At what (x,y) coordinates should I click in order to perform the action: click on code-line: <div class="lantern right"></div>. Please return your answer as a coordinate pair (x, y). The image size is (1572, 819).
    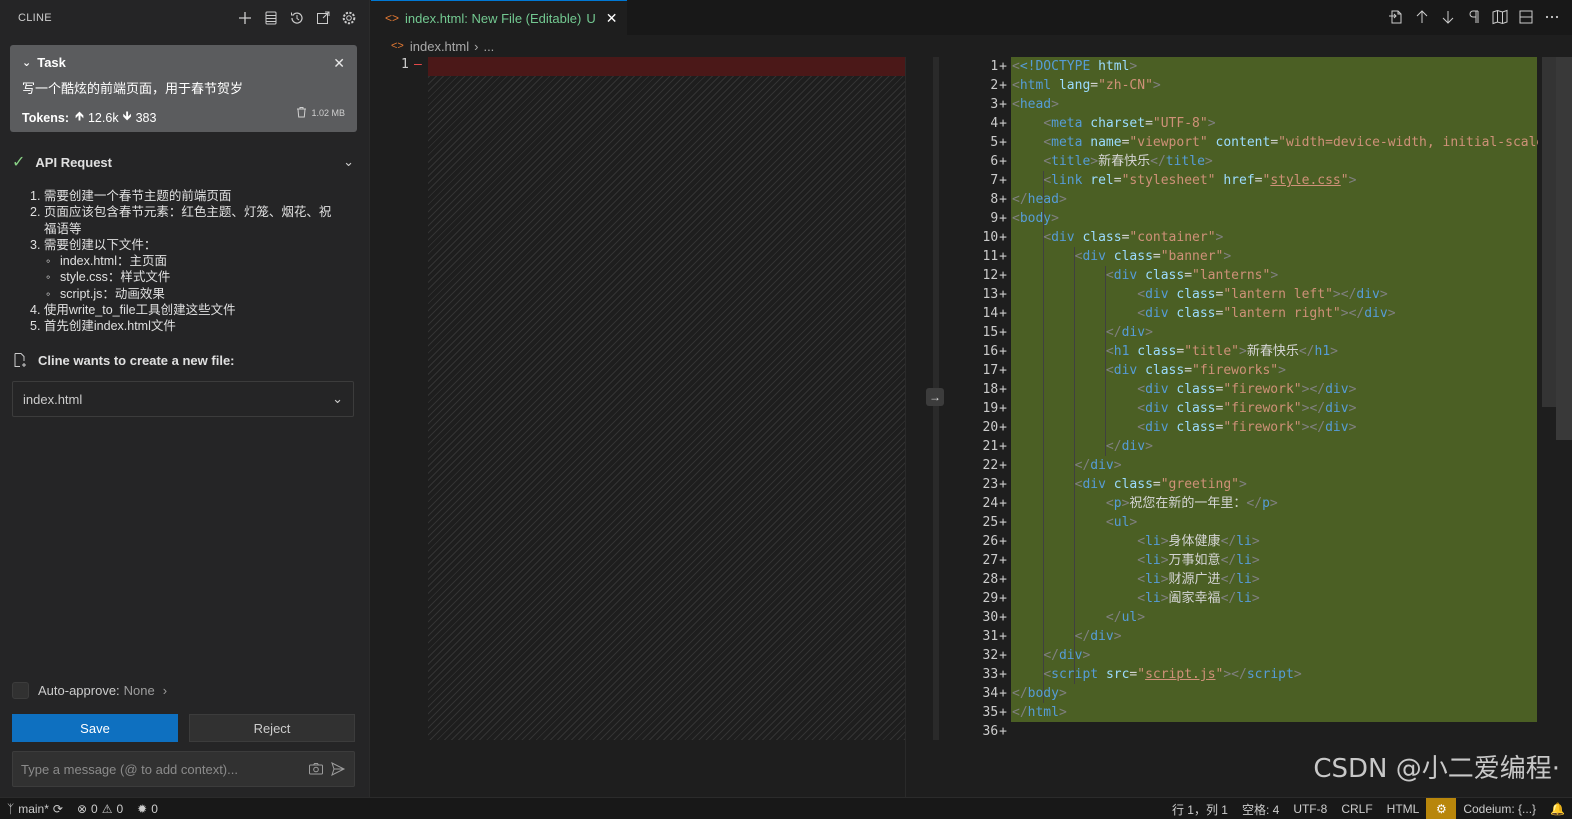
    Looking at the image, I should click on (1266, 313).